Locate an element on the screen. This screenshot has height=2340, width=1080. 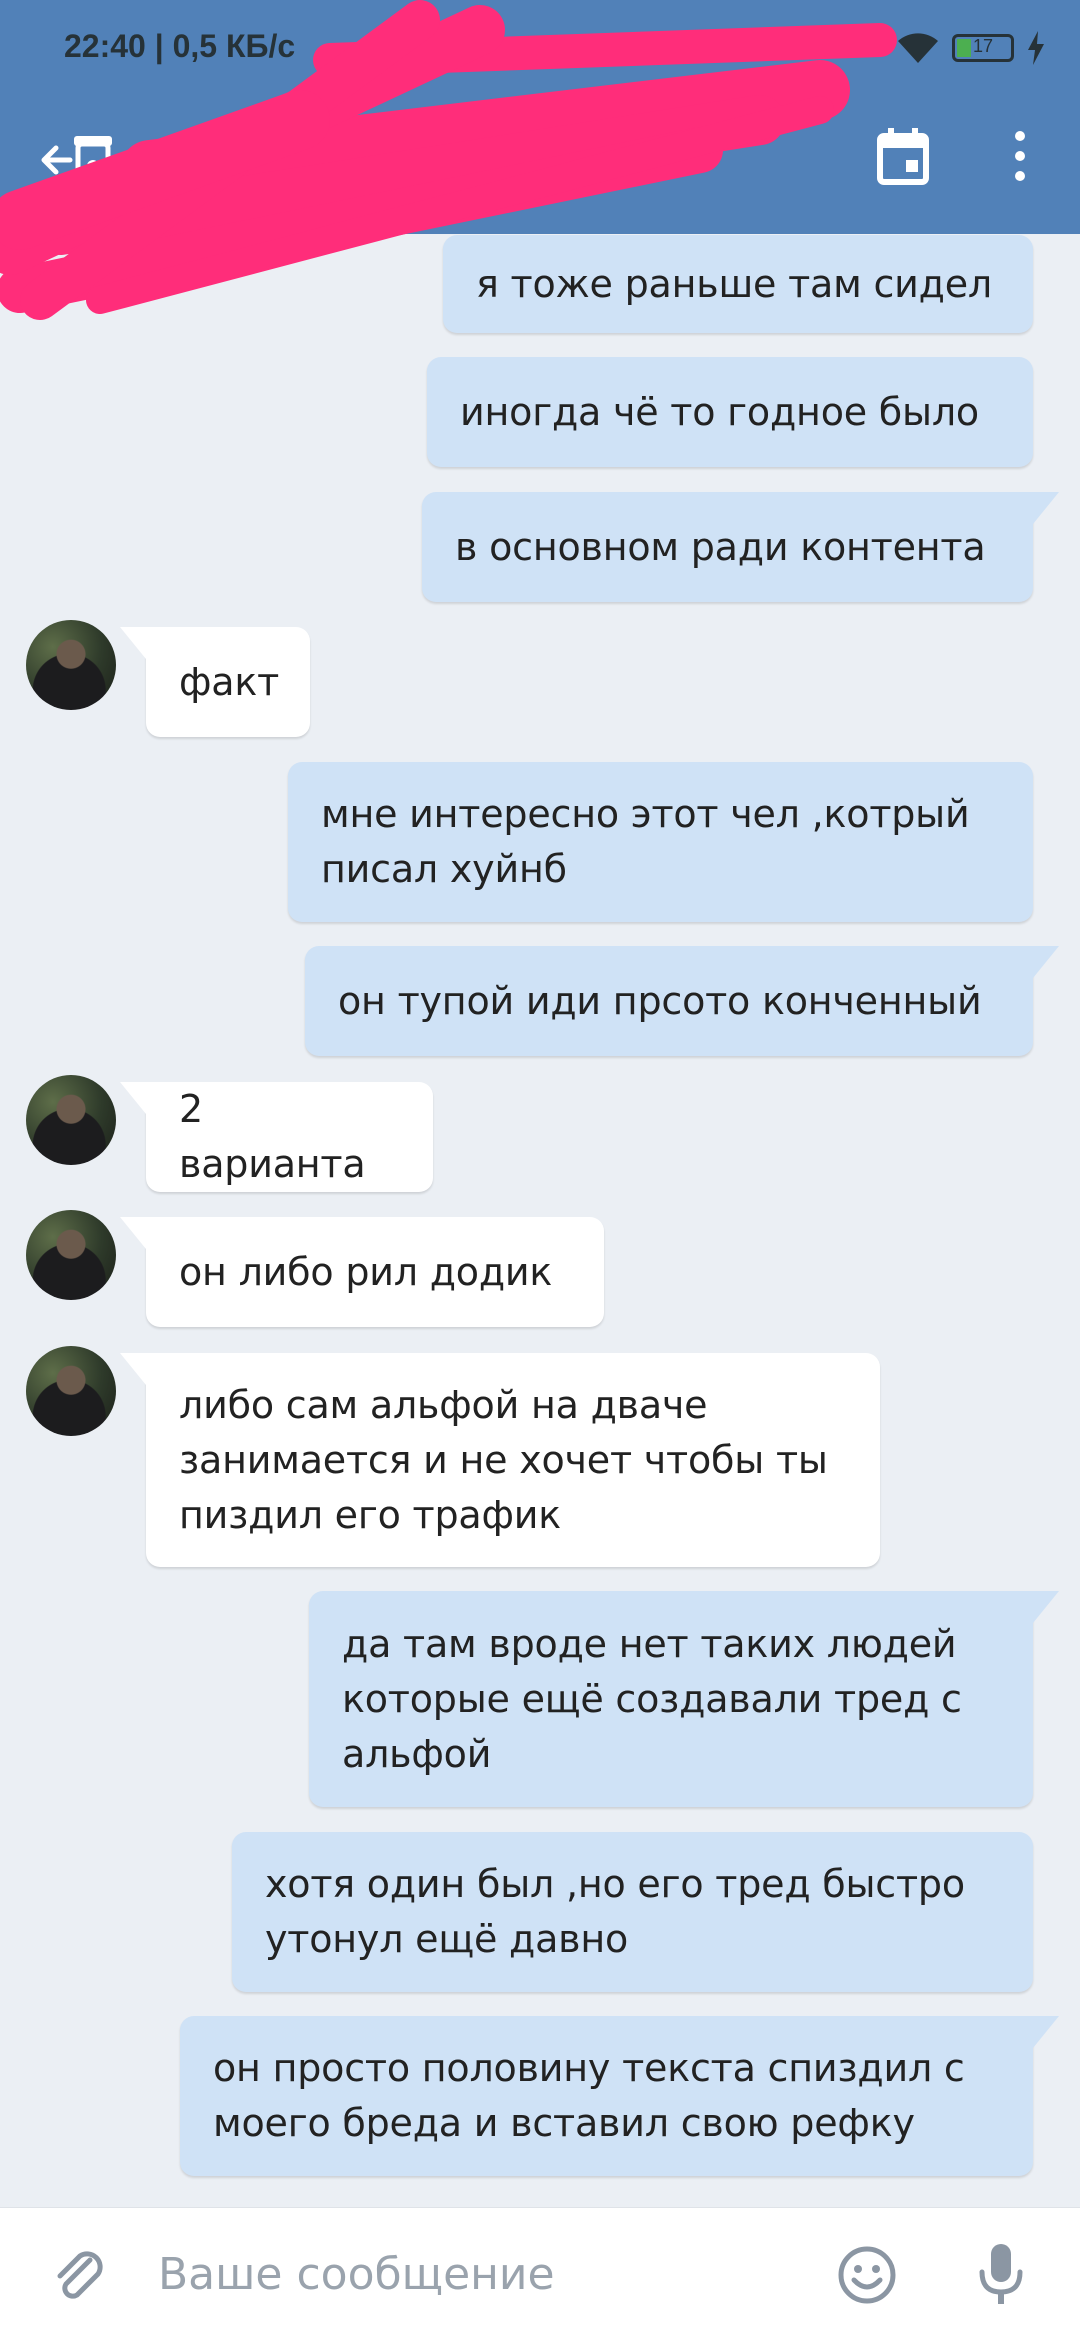
status-time: 22:40 is located at coordinates (105, 46).